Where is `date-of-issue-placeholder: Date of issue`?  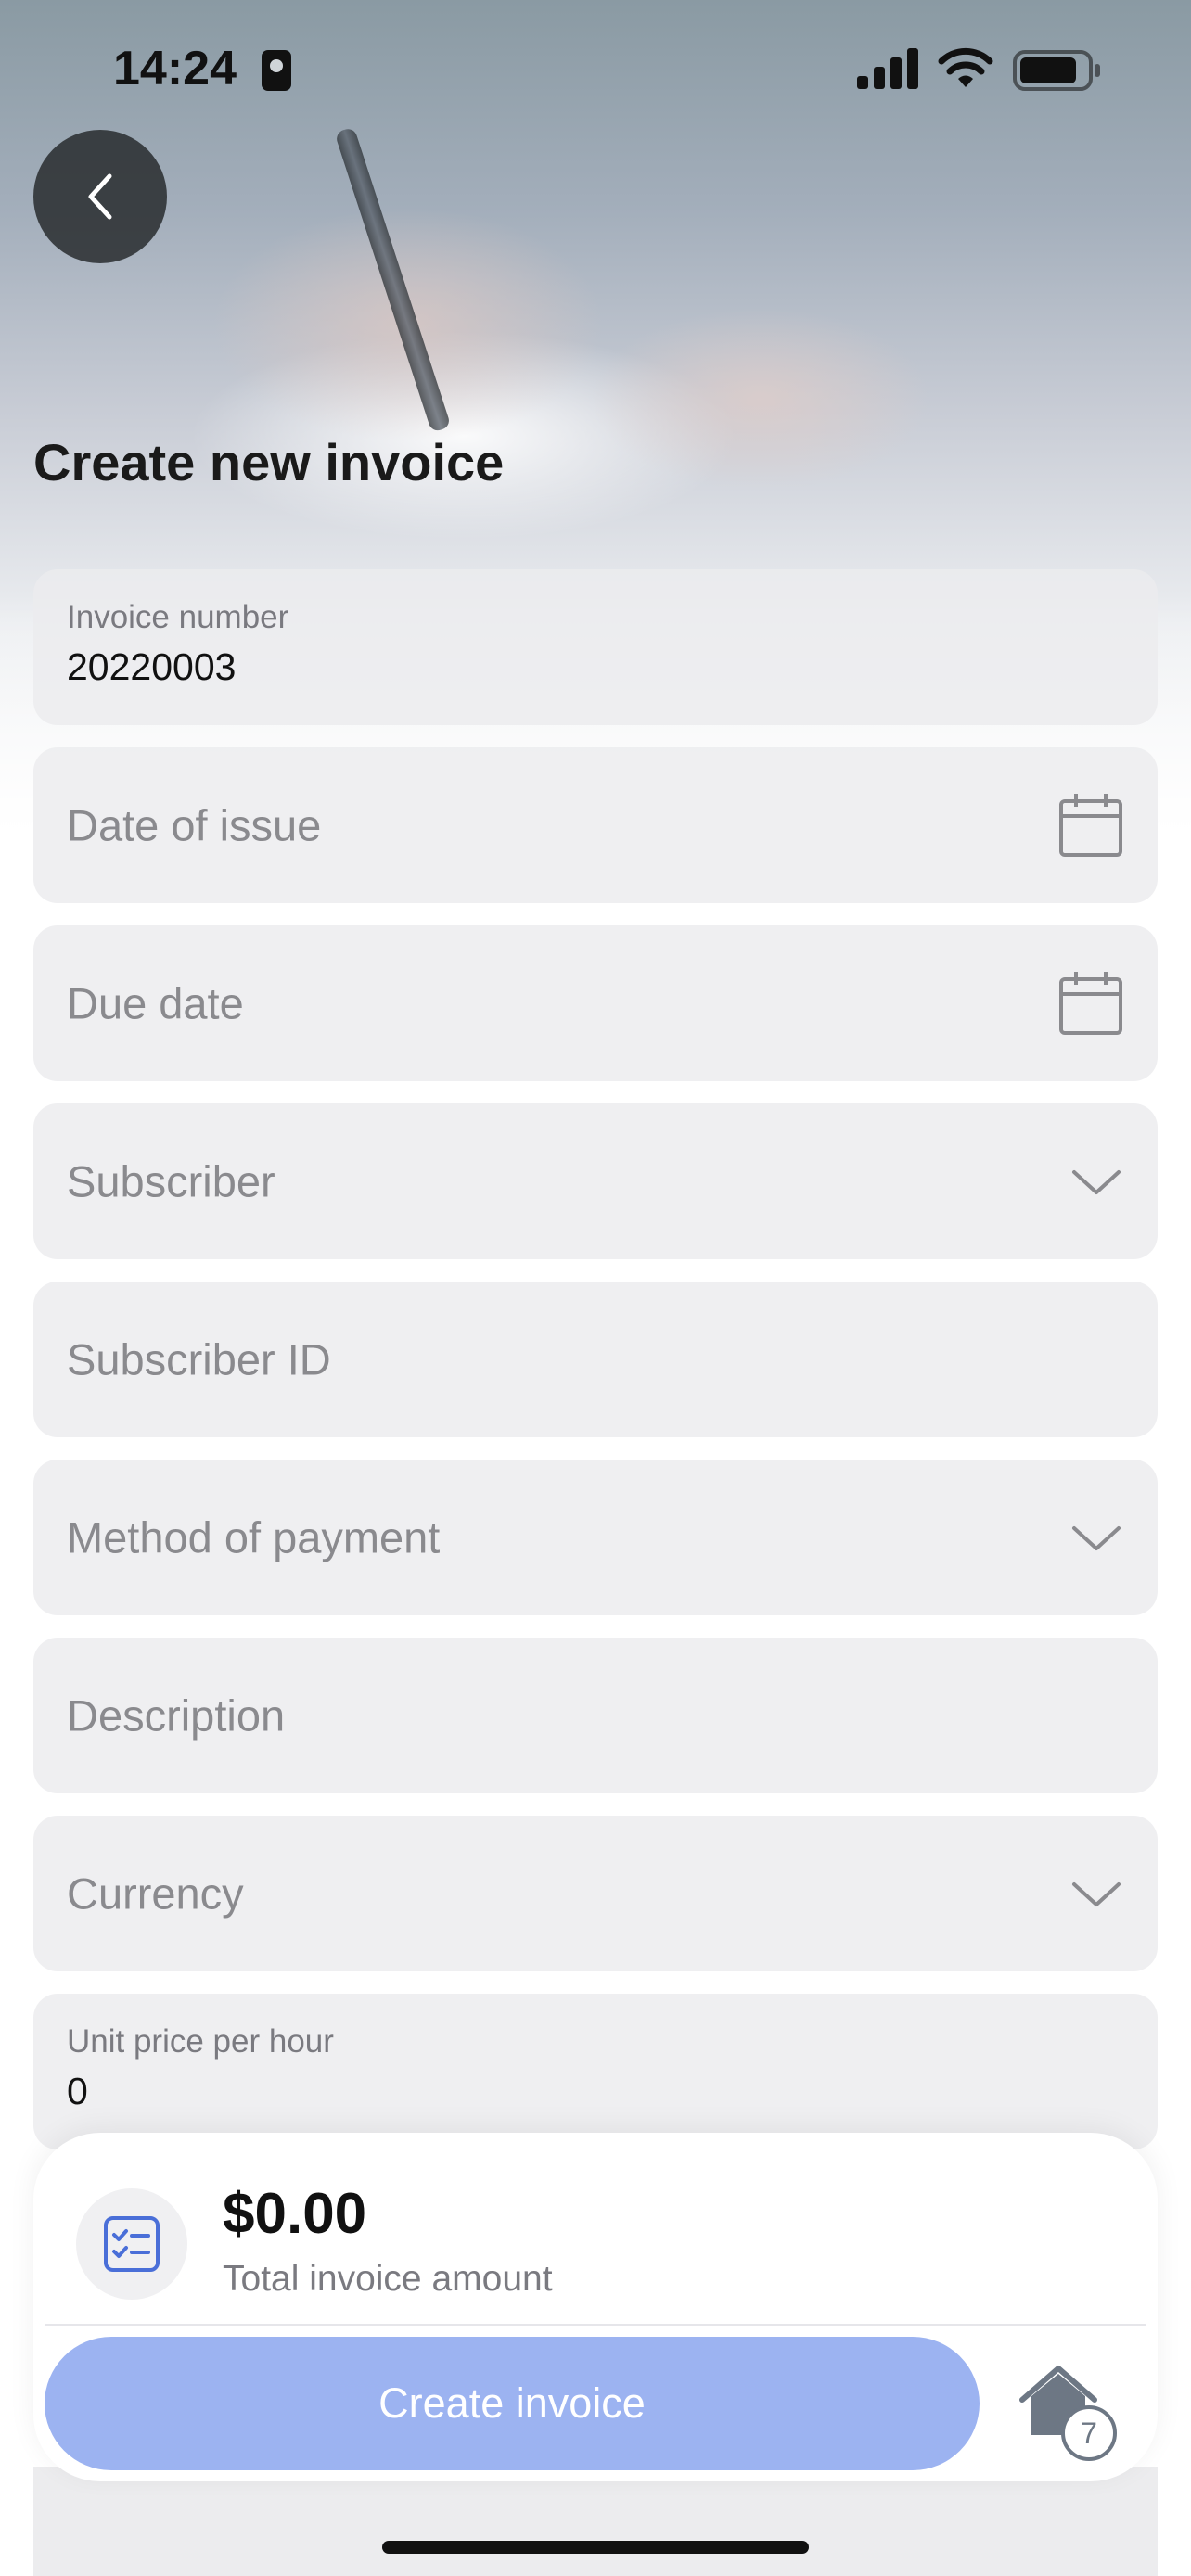
date-of-issue-placeholder: Date of issue is located at coordinates (194, 825).